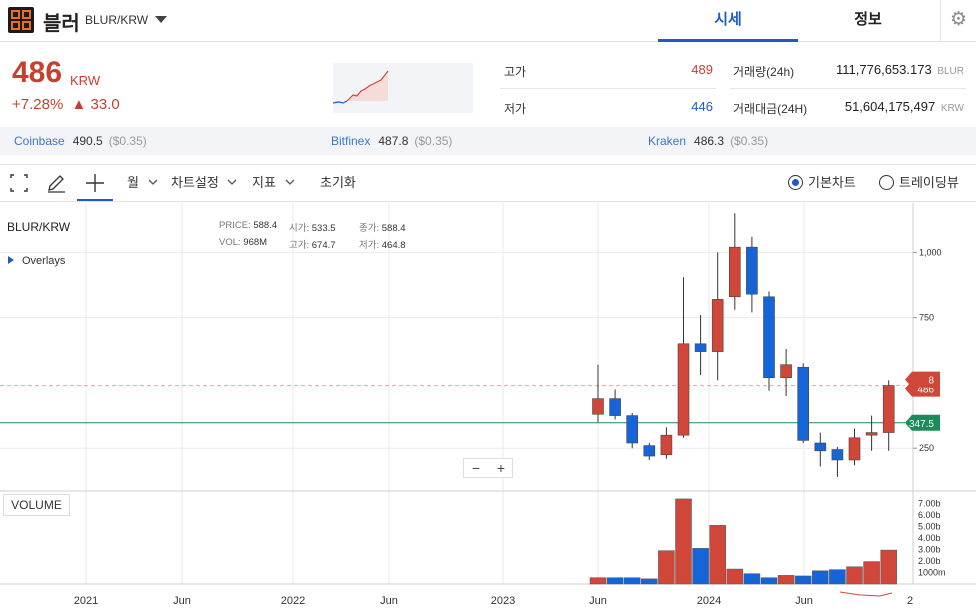  I want to click on zoom-out-button: −, so click(476, 468).